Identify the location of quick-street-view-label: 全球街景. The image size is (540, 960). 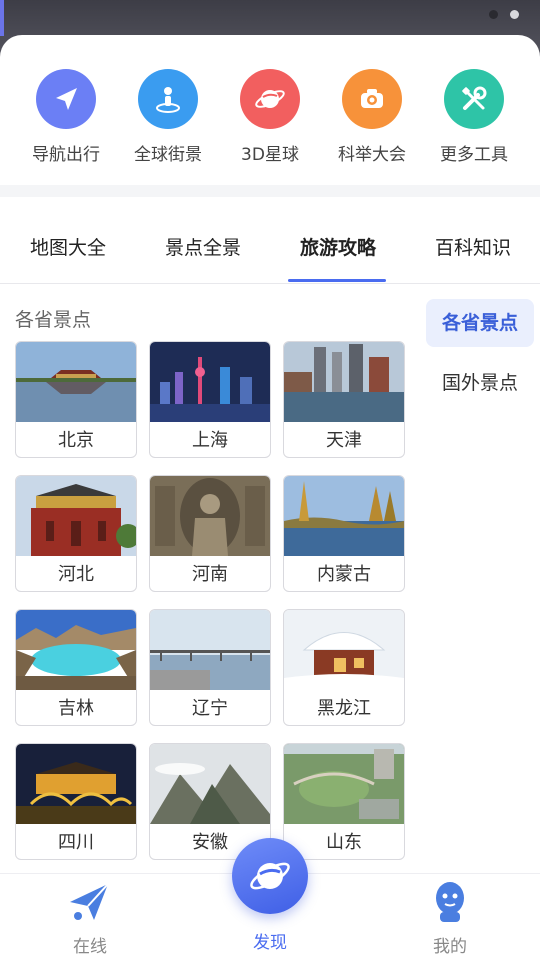
(168, 155).